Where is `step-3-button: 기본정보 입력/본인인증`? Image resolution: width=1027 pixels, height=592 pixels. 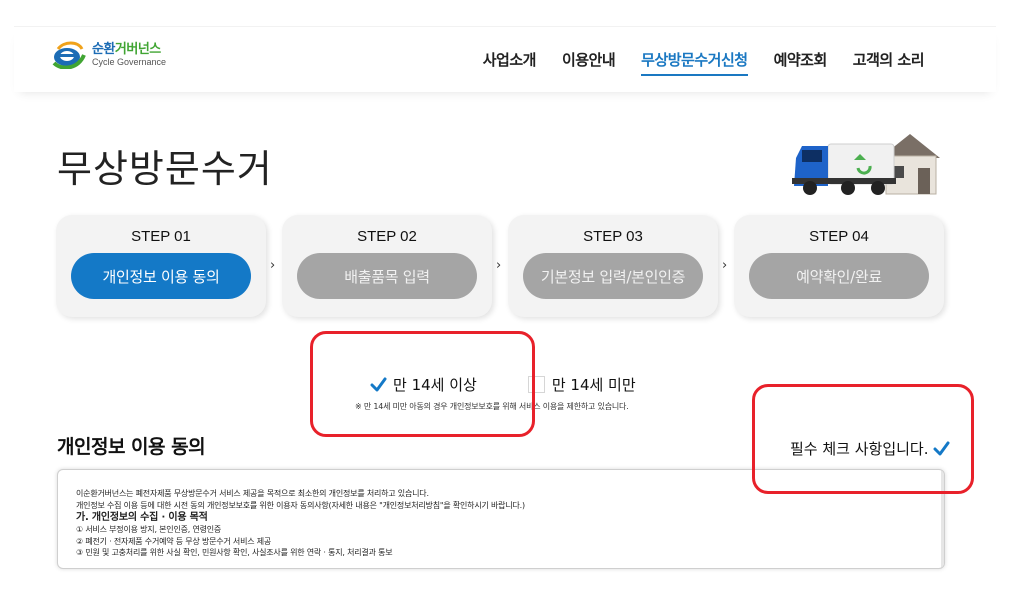 step-3-button: 기본정보 입력/본인인증 is located at coordinates (613, 276).